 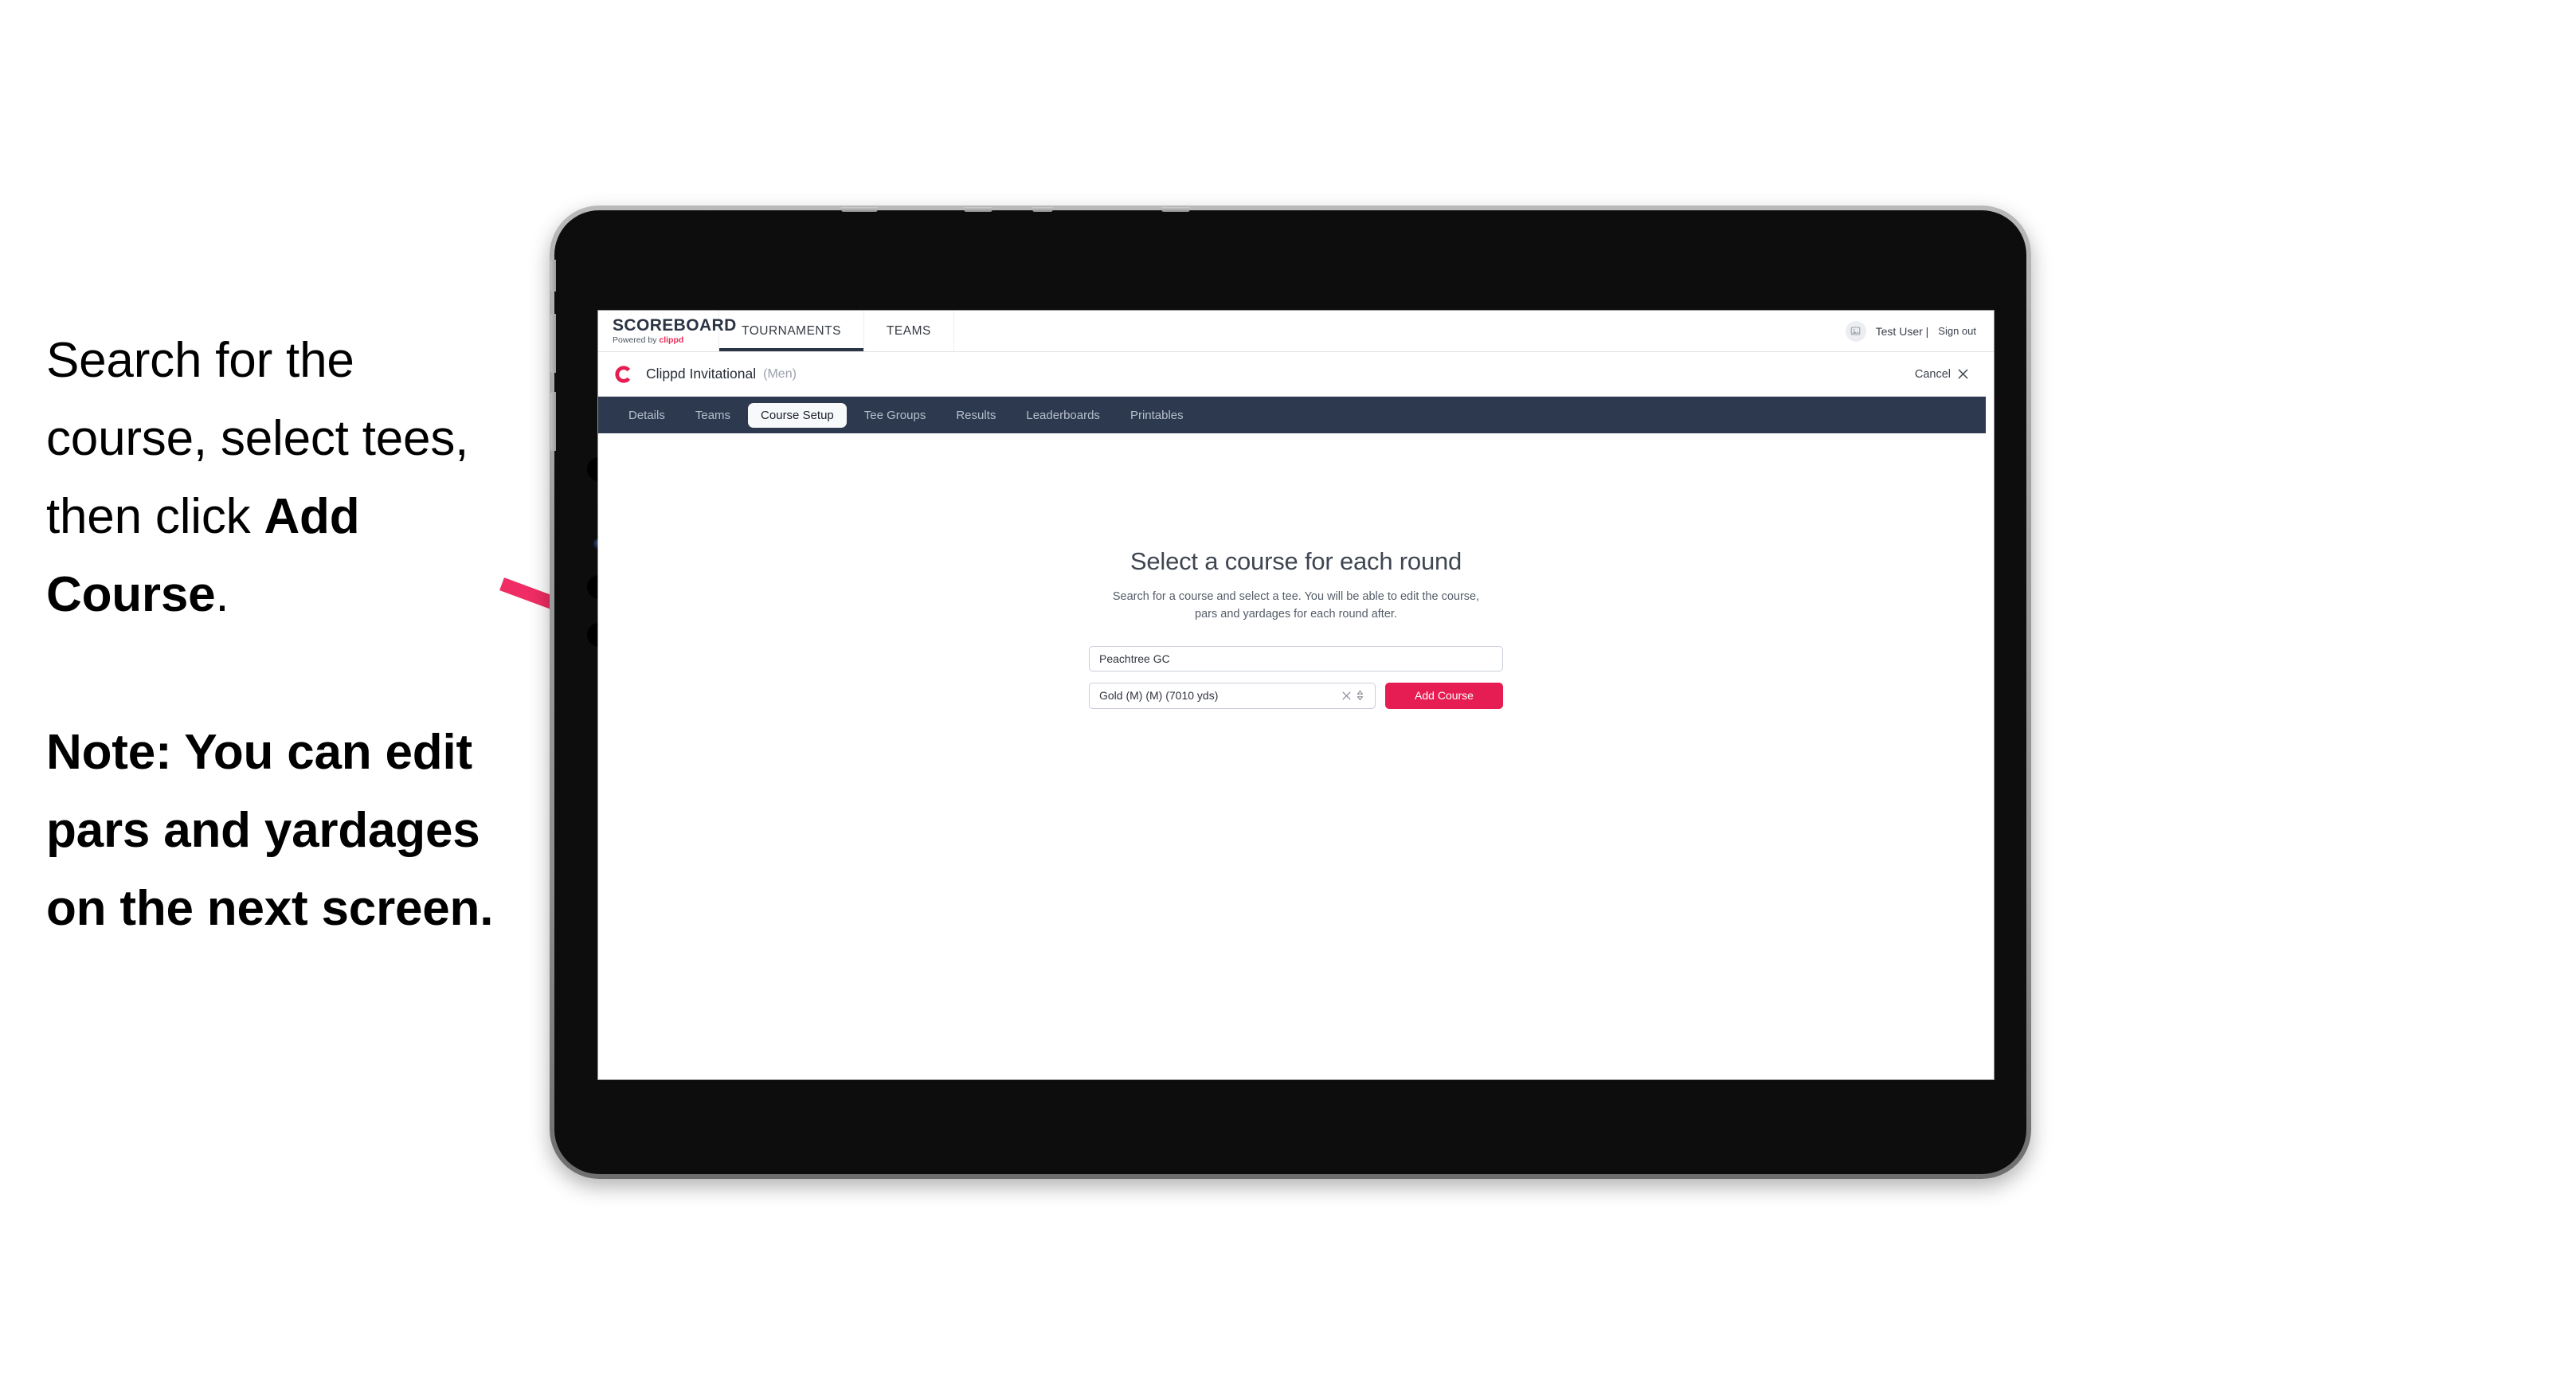 What do you see at coordinates (1134, 658) in the screenshot?
I see `course-search-value: Peachtree GC` at bounding box center [1134, 658].